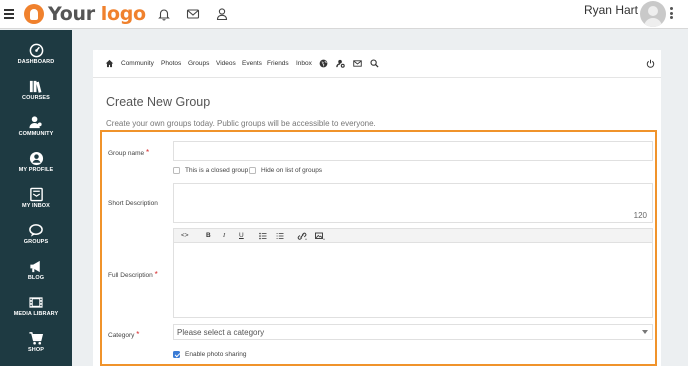 This screenshot has width=688, height=366. I want to click on avatar, so click(653, 14).